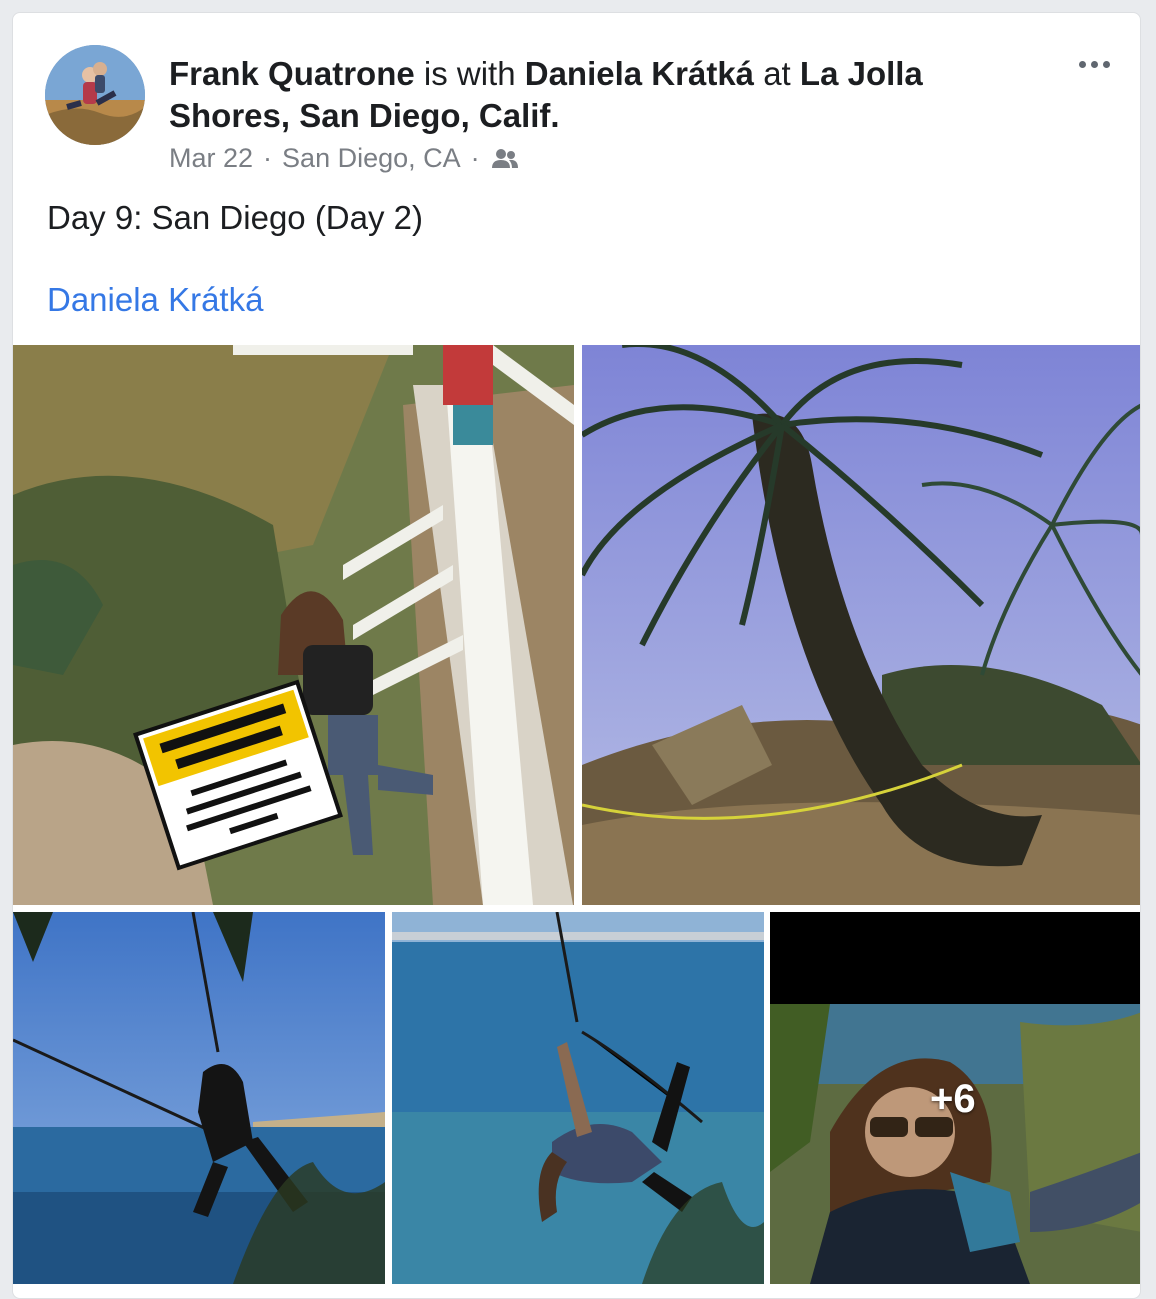 Image resolution: width=1156 pixels, height=1299 pixels. What do you see at coordinates (211, 158) in the screenshot?
I see `post-date: Mar 22` at bounding box center [211, 158].